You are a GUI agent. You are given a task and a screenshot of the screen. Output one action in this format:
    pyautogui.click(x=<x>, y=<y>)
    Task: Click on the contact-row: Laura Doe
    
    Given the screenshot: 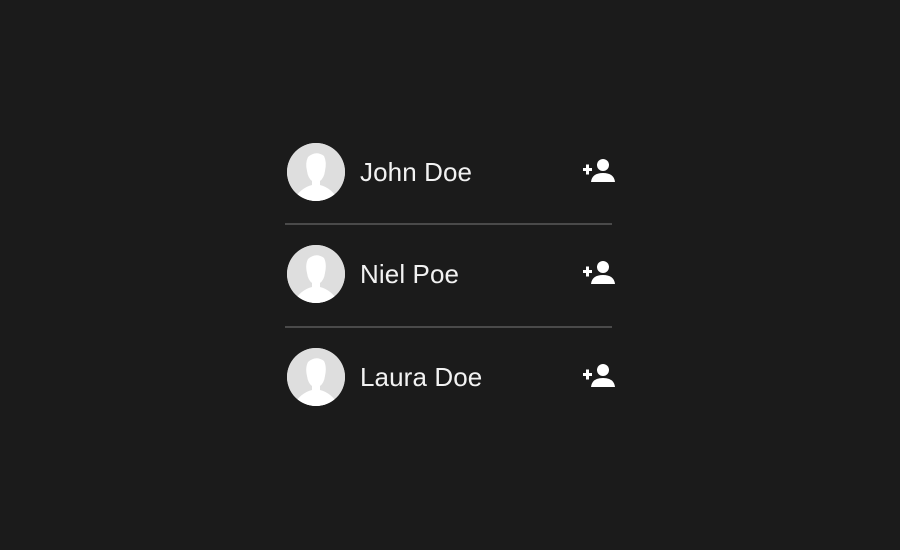 What is the action you would take?
    pyautogui.click(x=450, y=377)
    